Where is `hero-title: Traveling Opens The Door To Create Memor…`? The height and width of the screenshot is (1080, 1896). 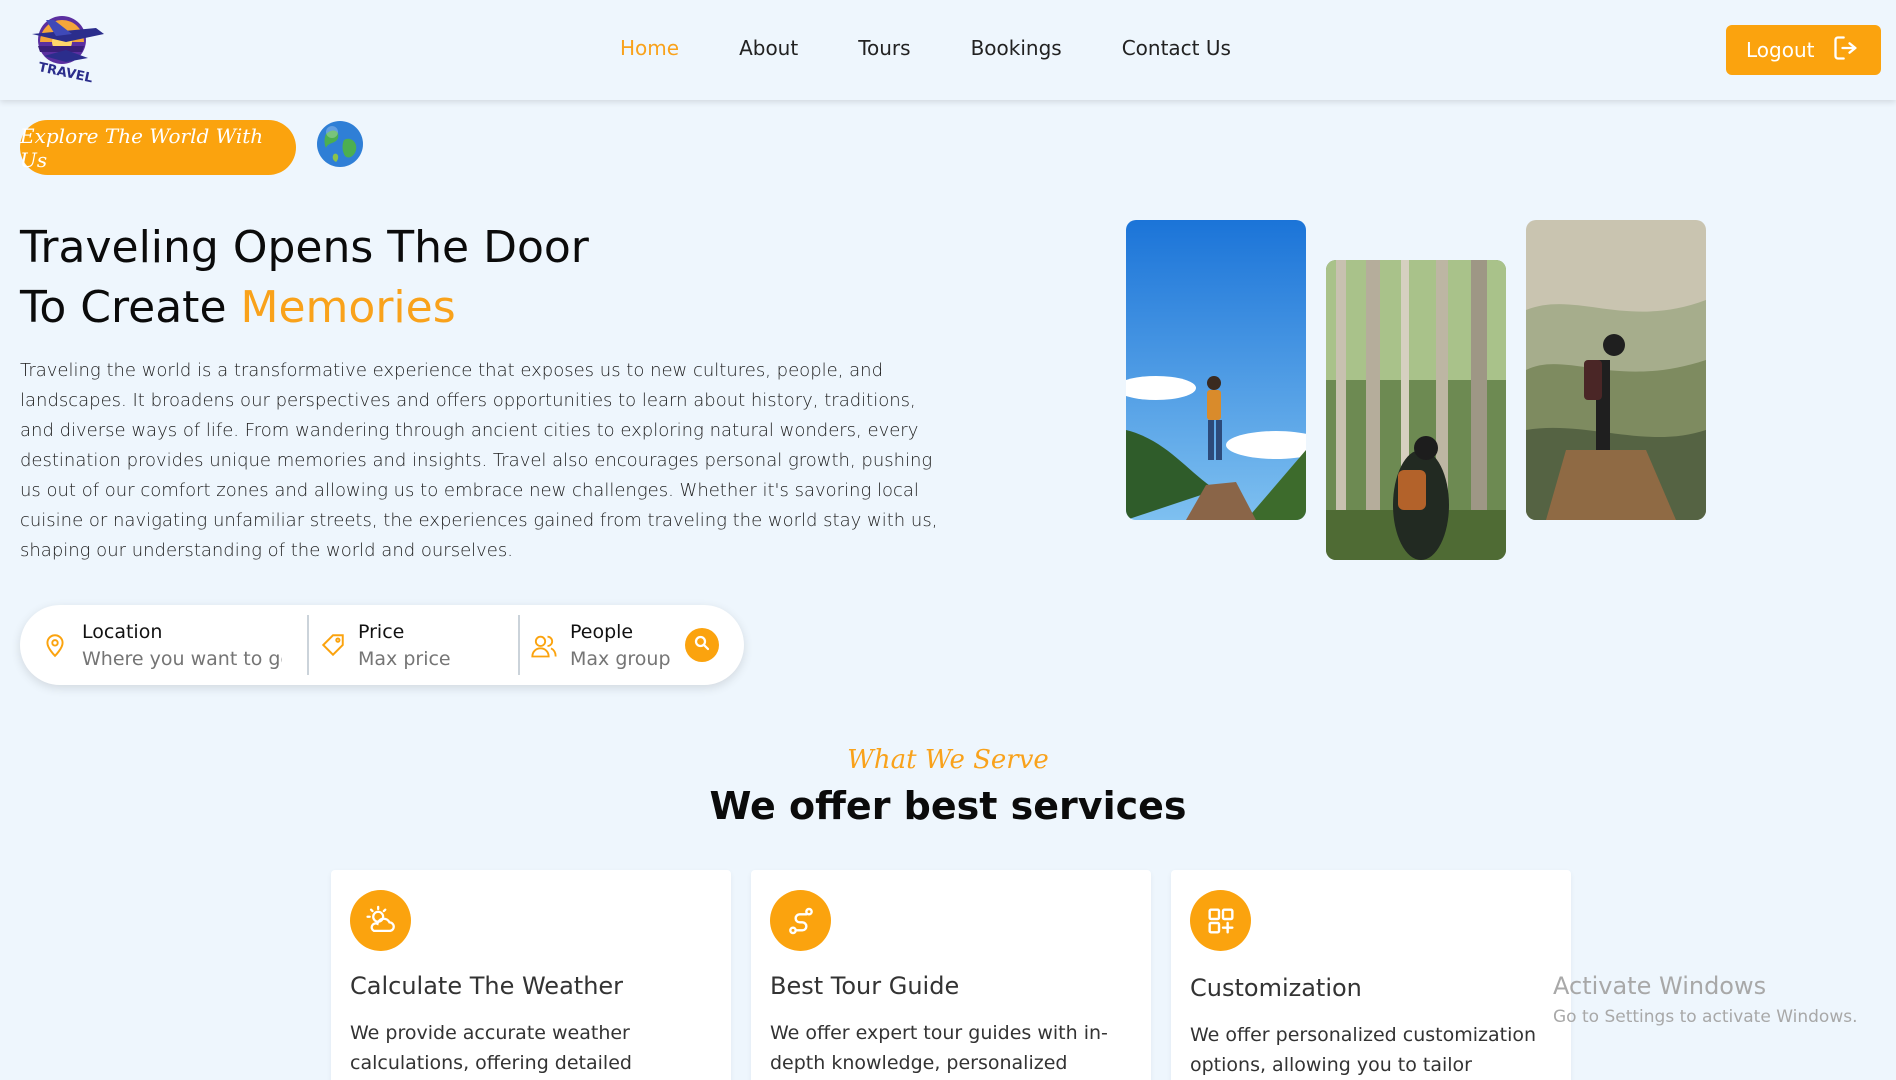 hero-title: Traveling Opens The Door To Create Memor… is located at coordinates (370, 278).